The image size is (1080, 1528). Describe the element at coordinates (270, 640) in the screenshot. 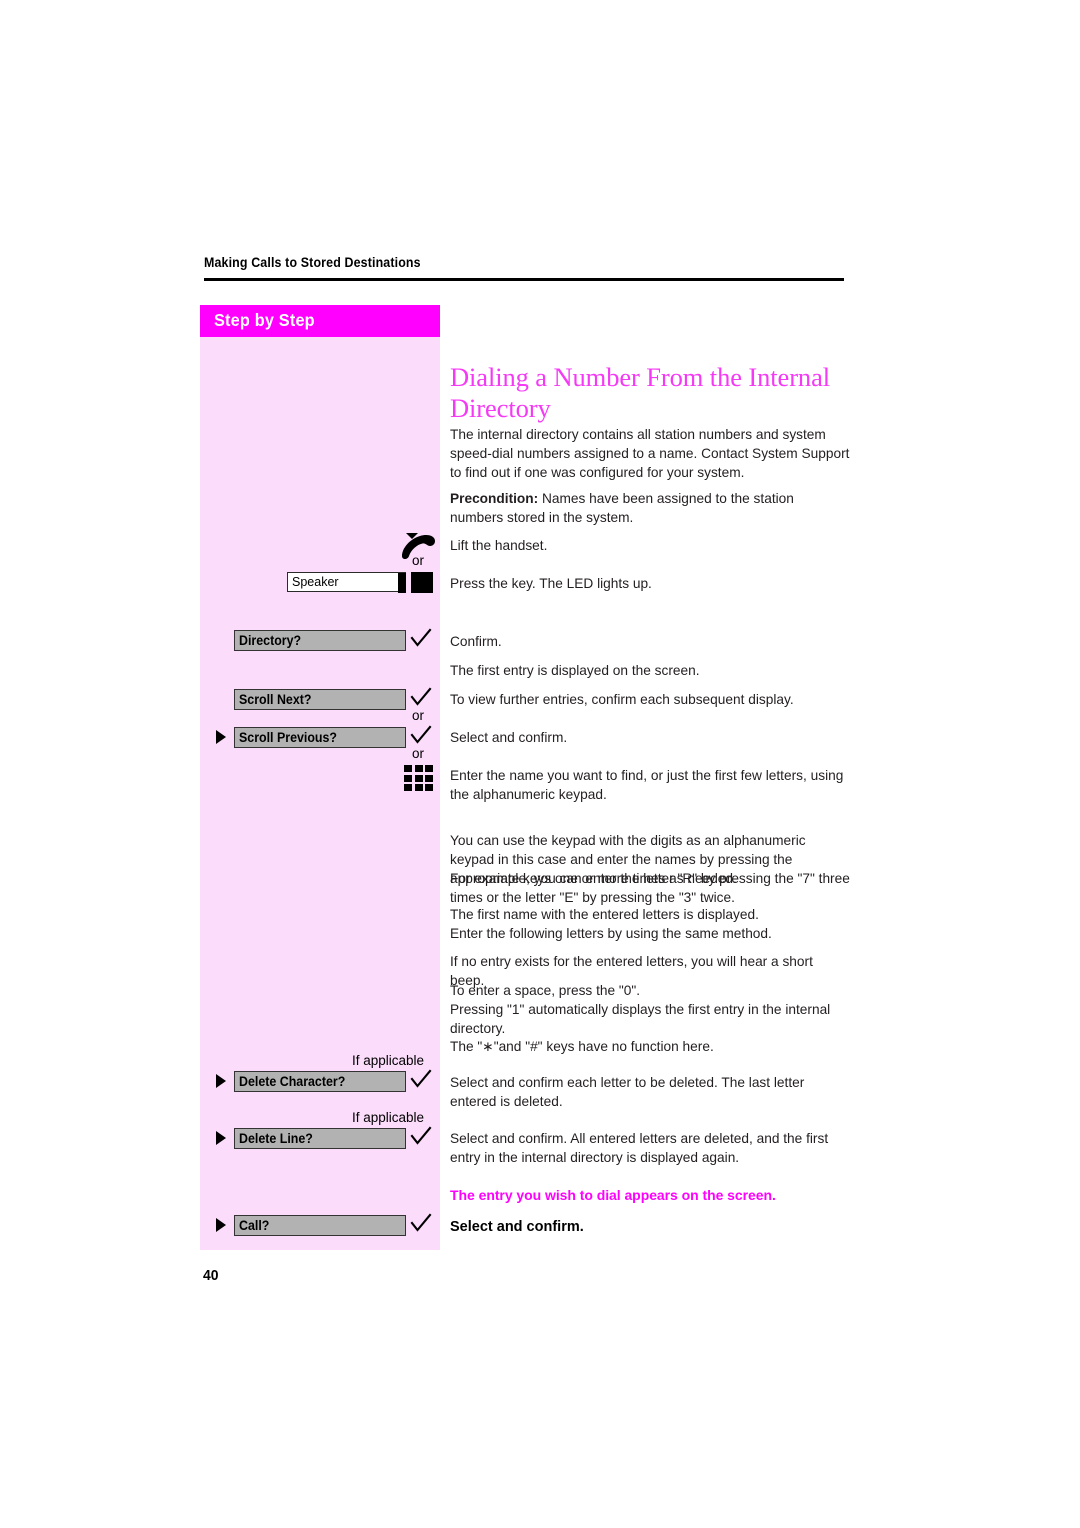

I see `option-directory-label: Directory?` at that location.